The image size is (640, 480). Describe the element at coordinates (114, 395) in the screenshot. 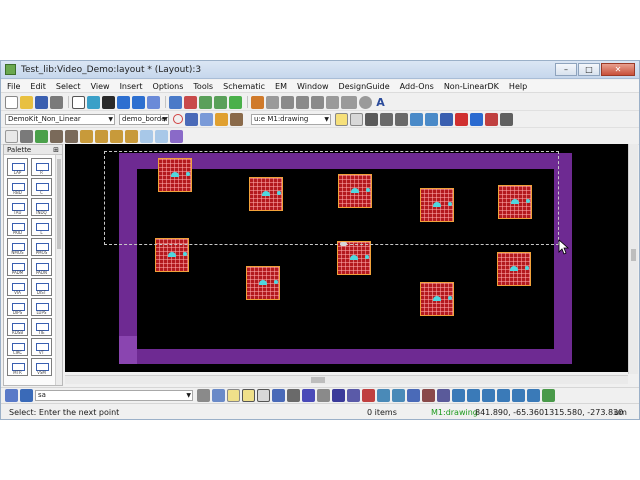

I see `snap-combo: sa ▼` at that location.